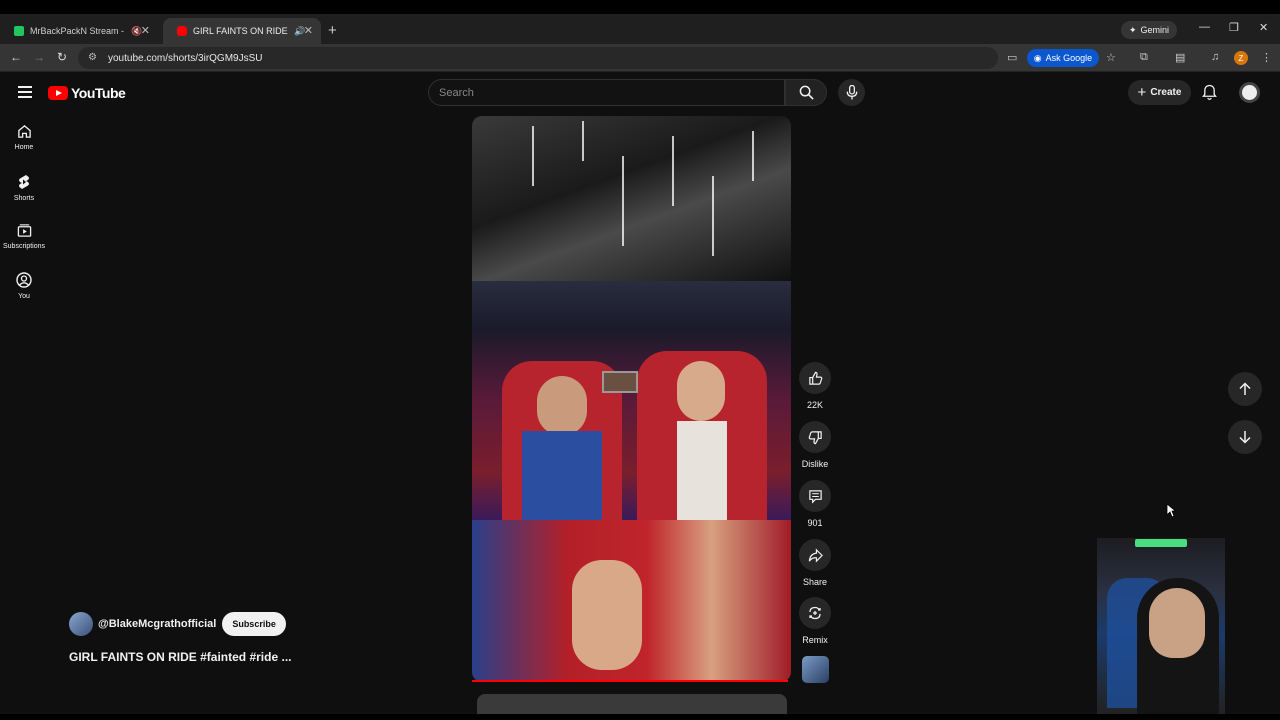  Describe the element at coordinates (815, 669) in the screenshot. I see `channel-thumbnail` at that location.